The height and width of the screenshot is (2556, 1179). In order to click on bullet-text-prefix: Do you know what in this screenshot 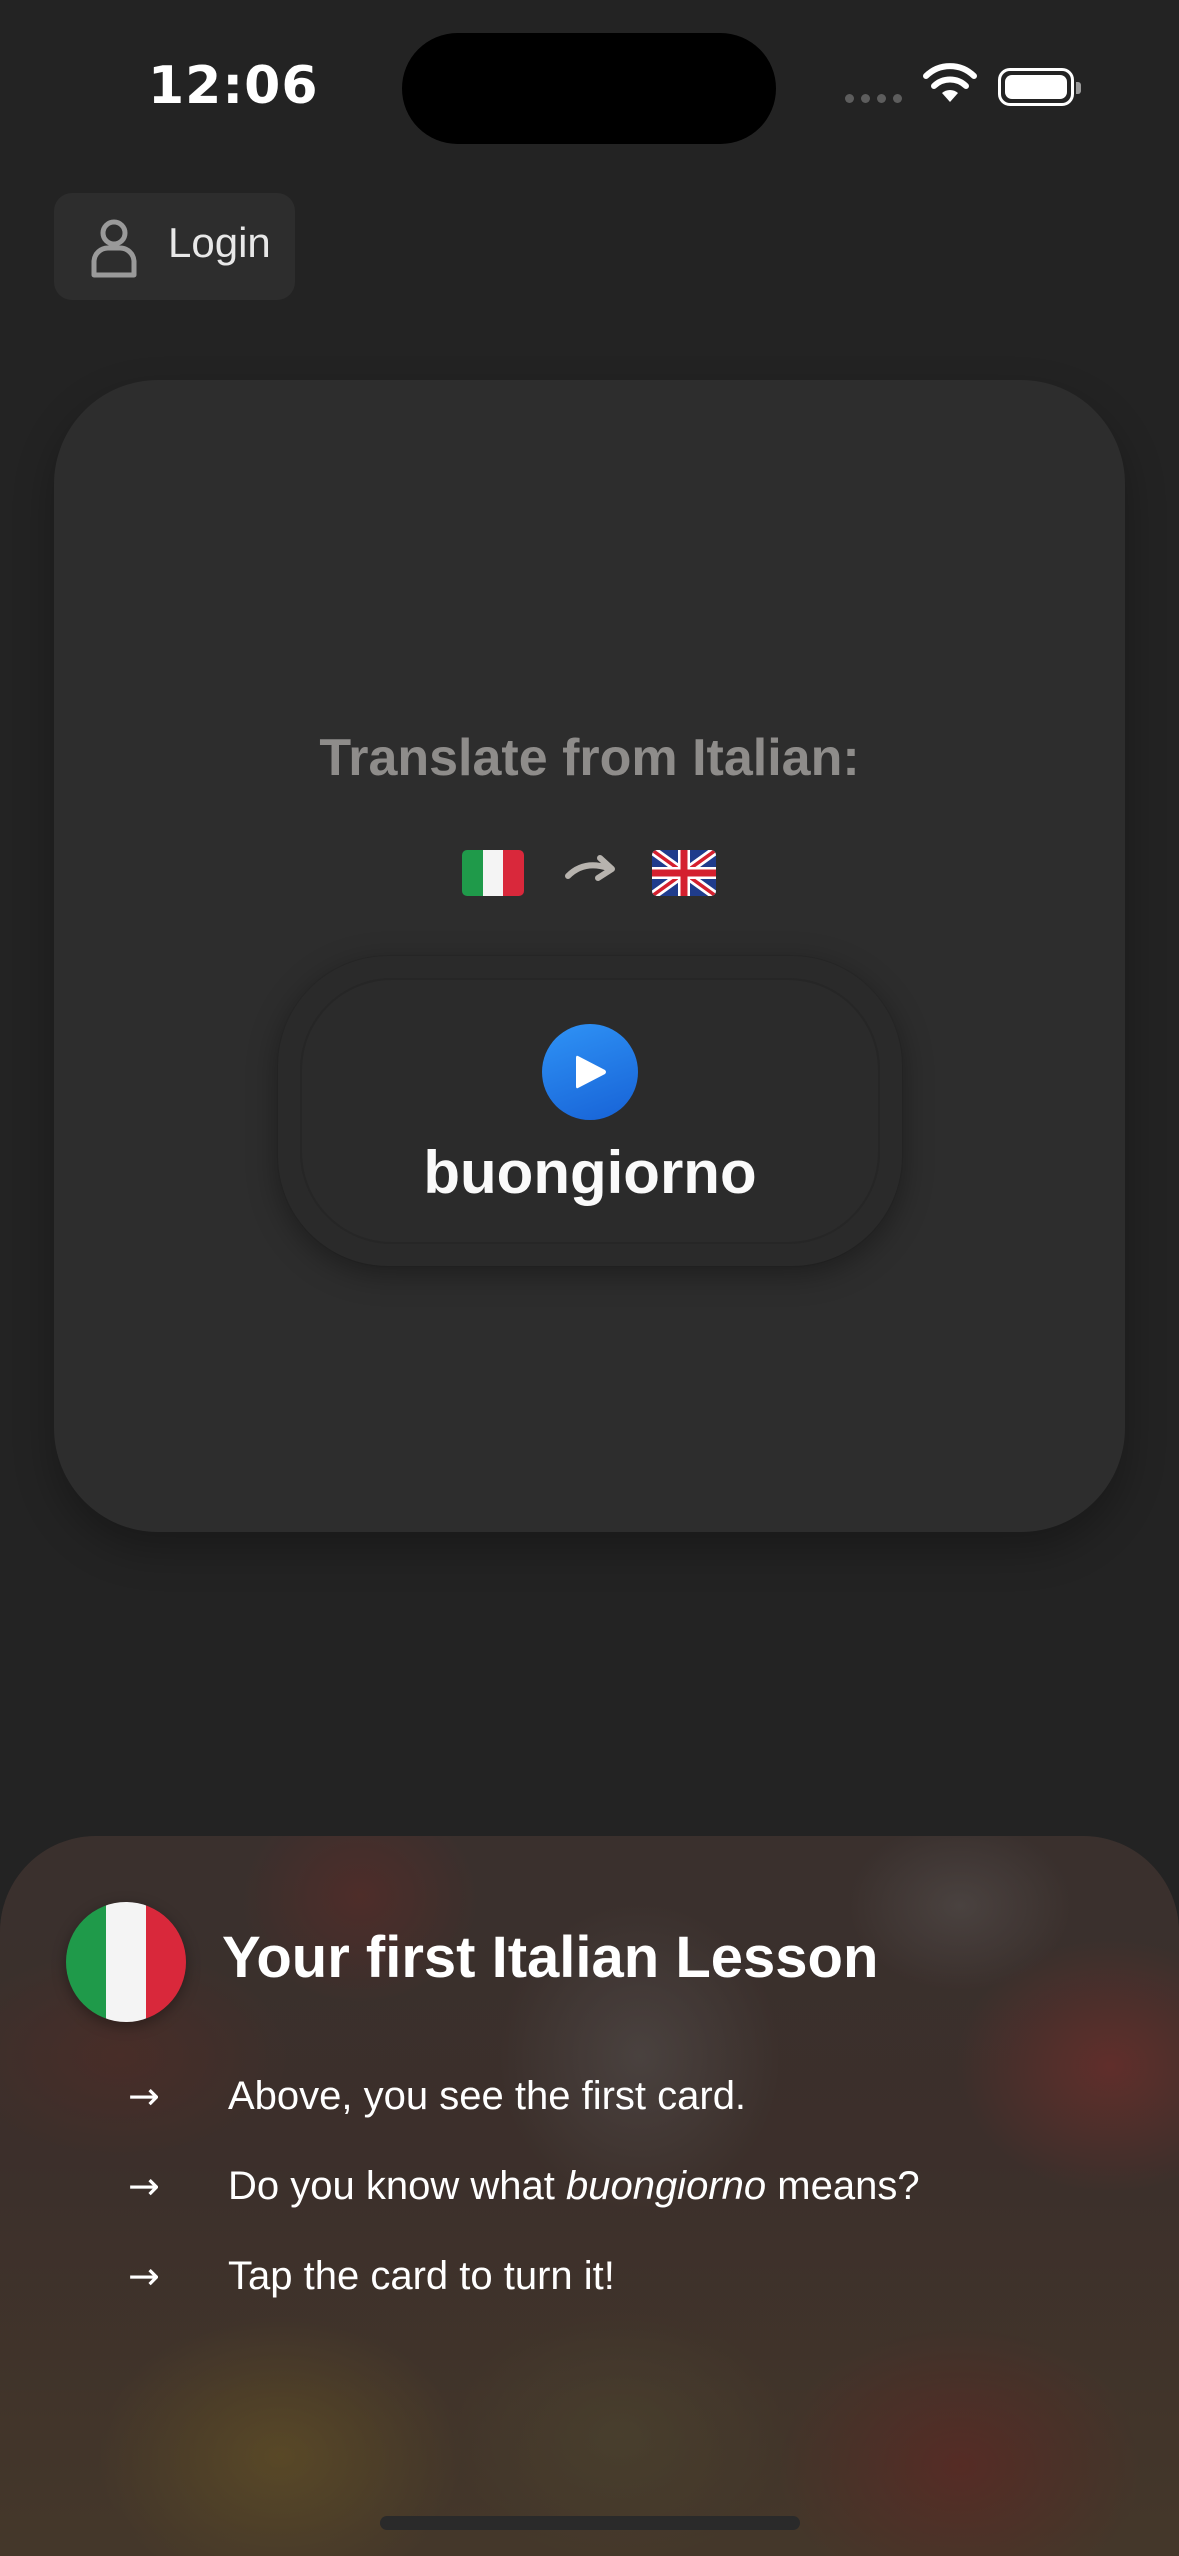, I will do `click(397, 2186)`.